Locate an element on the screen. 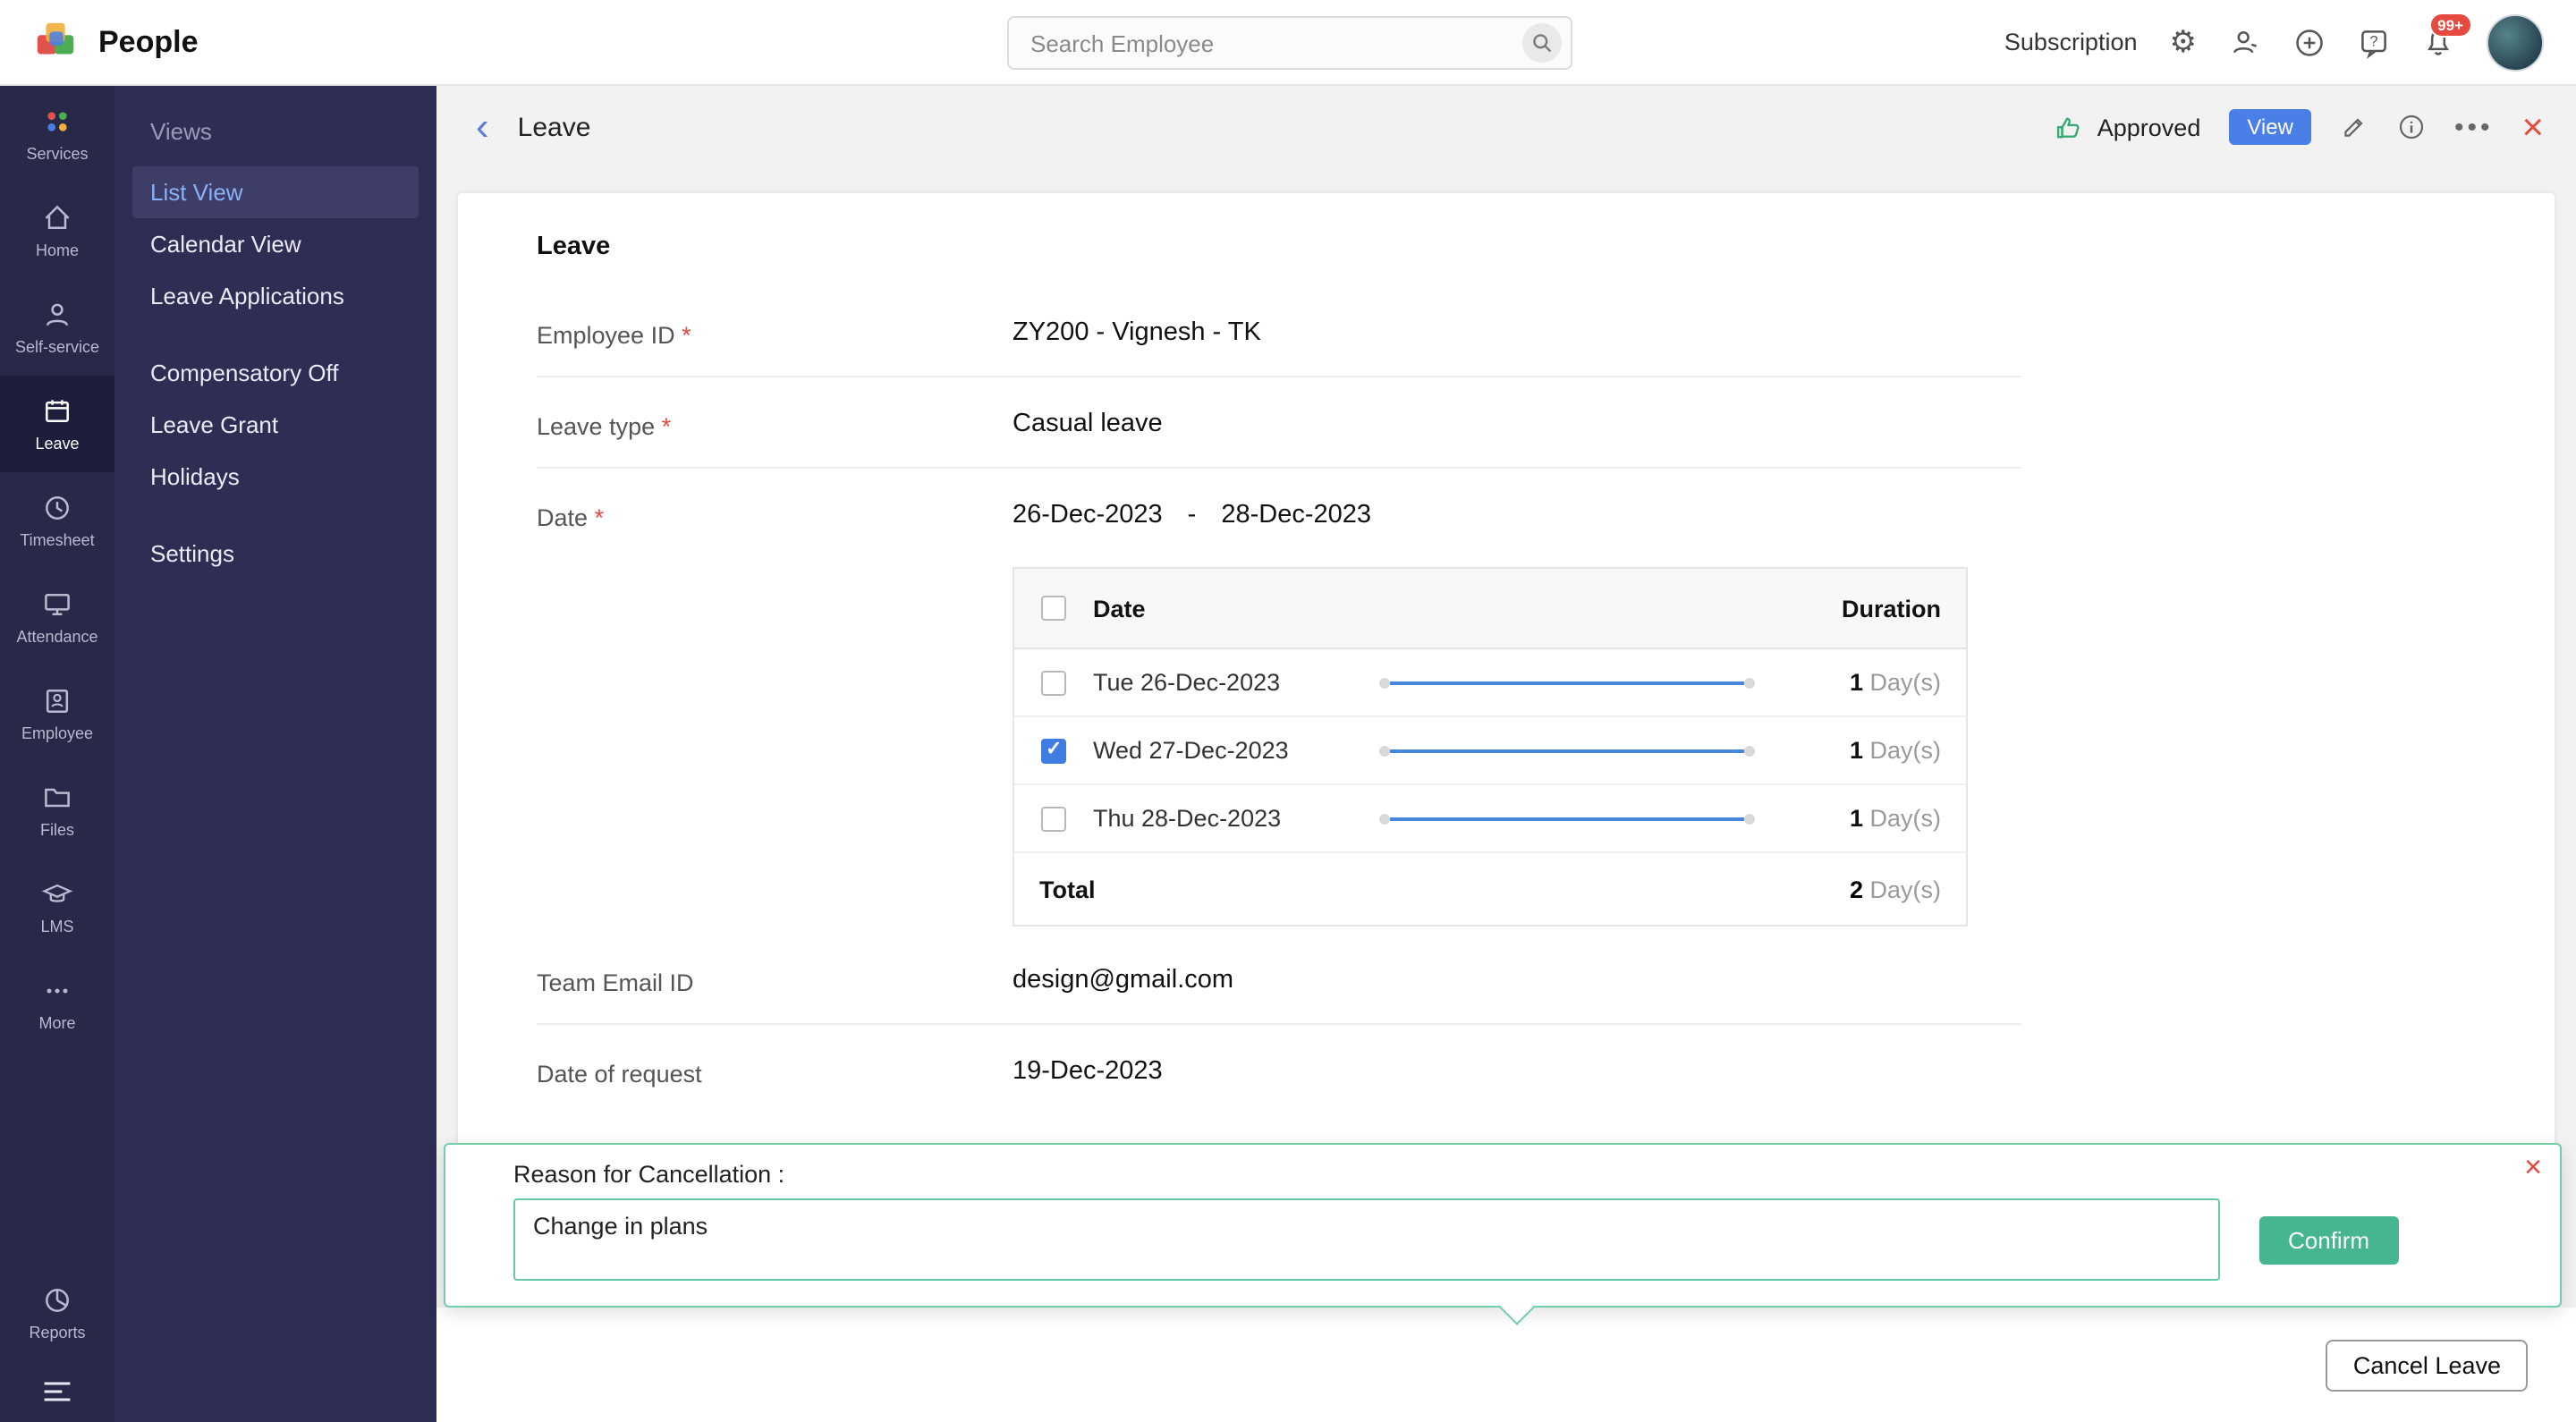 Image resolution: width=2576 pixels, height=1422 pixels. record-footer: Cancel Leave is located at coordinates (1506, 1365).